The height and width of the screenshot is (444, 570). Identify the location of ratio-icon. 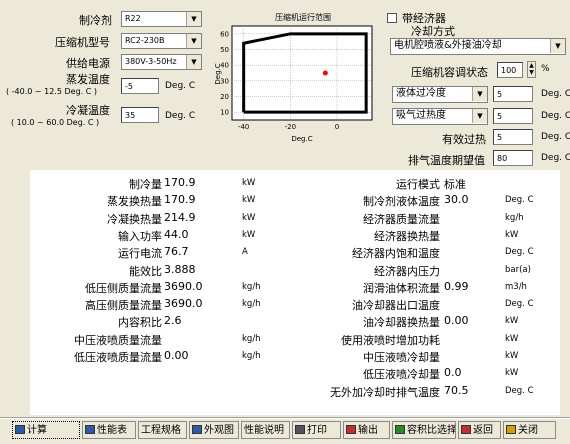
(400, 429).